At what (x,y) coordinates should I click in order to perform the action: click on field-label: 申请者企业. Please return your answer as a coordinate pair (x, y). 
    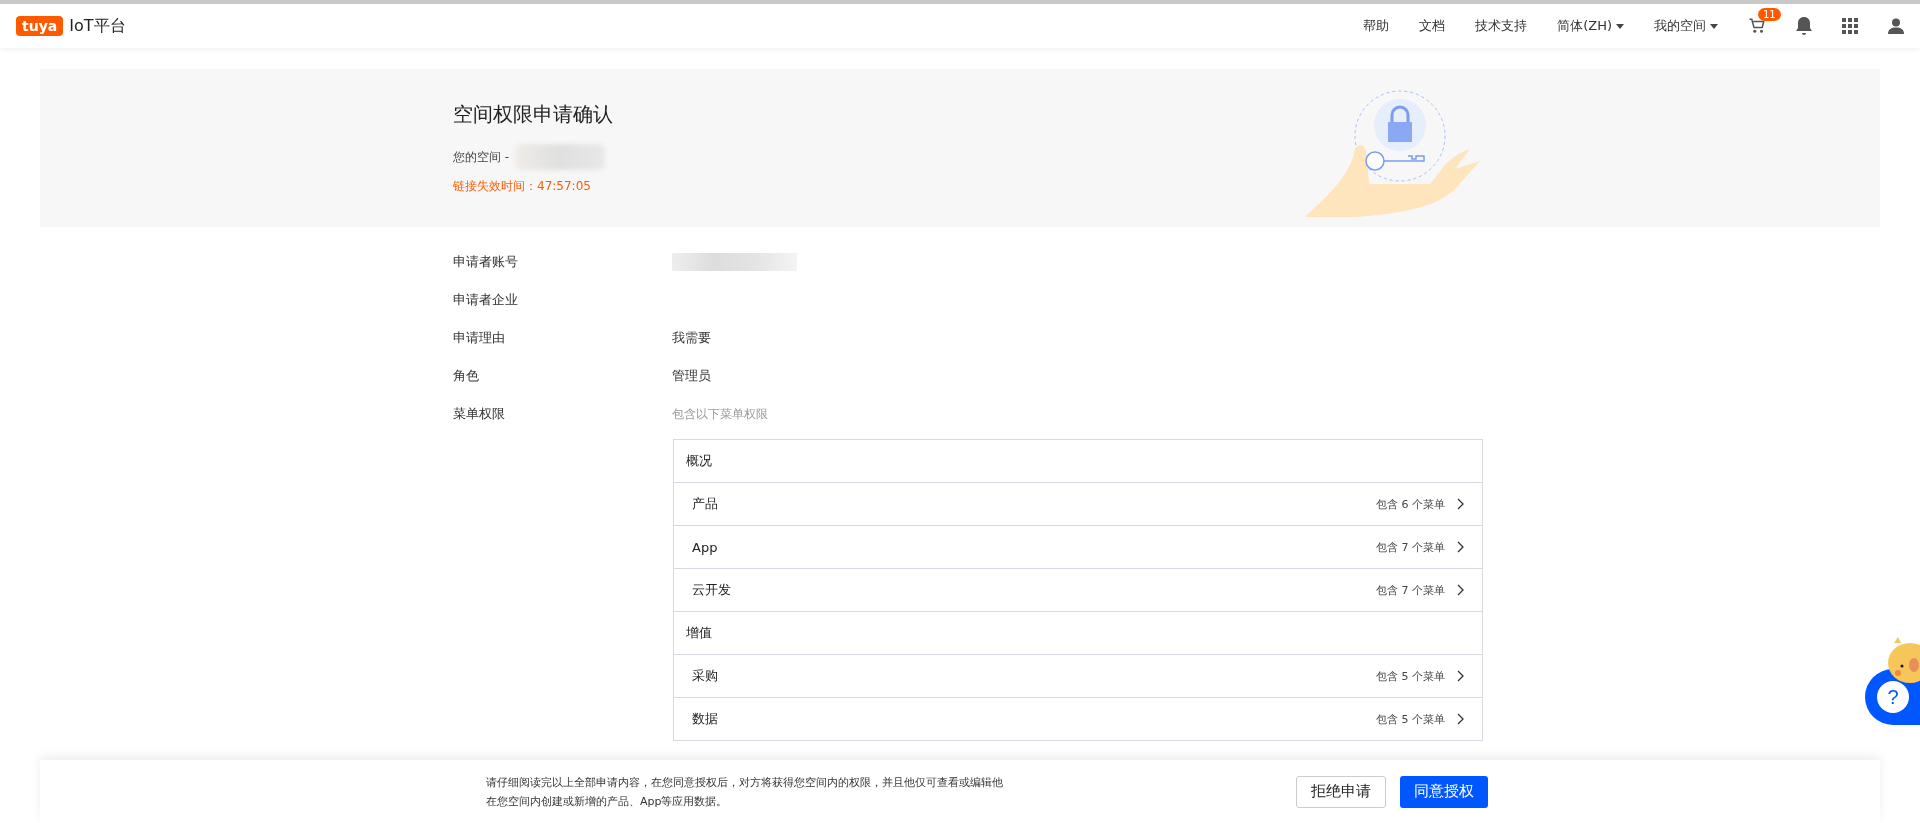
    Looking at the image, I should click on (486, 300).